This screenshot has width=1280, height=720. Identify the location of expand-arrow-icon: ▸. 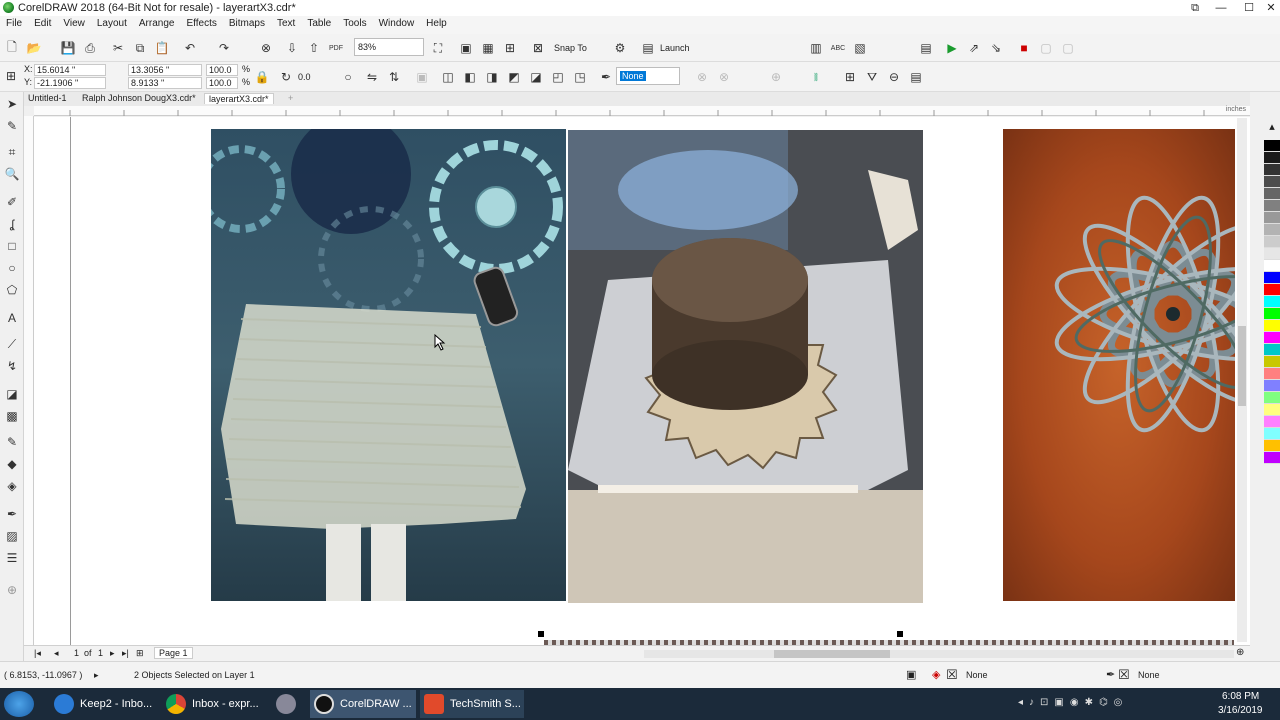
(96, 675).